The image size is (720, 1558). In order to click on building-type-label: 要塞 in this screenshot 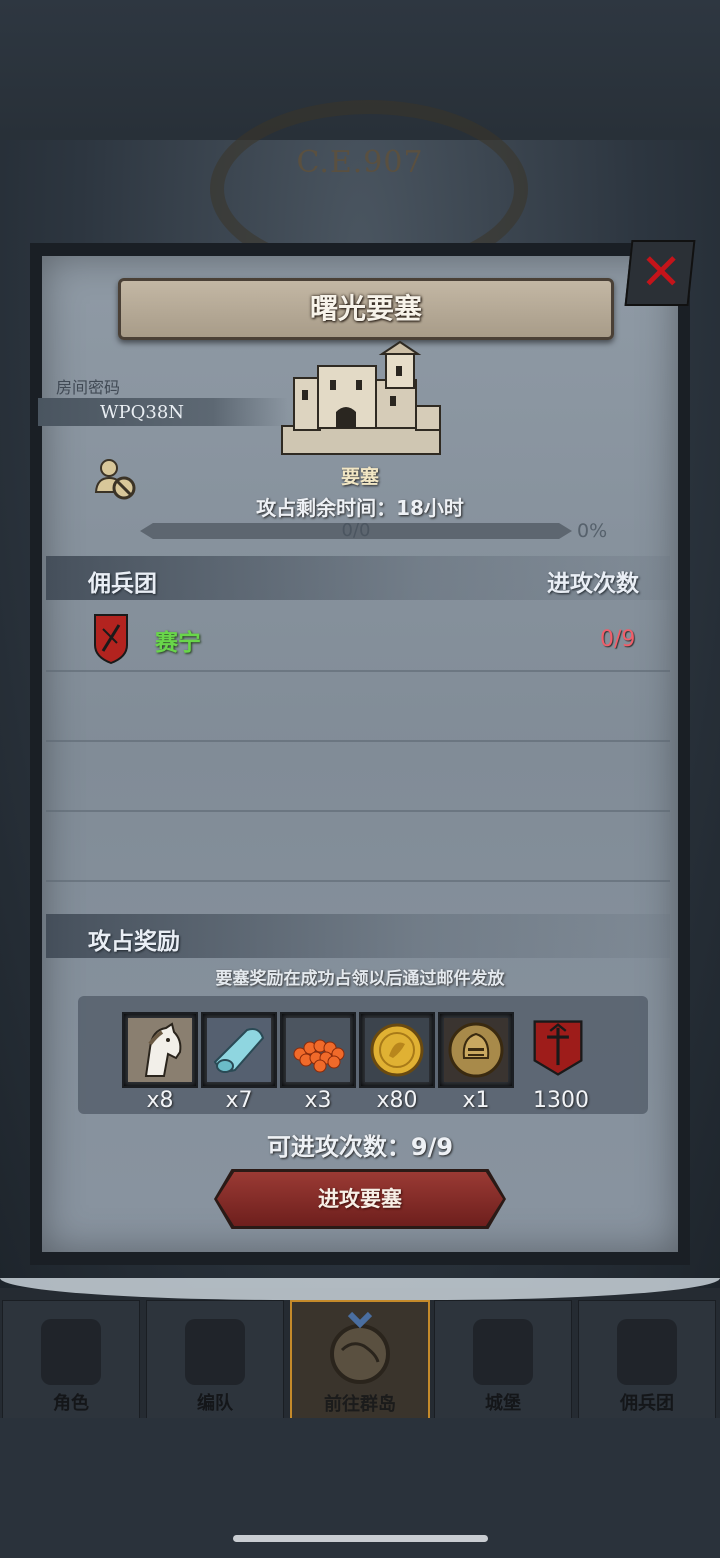, I will do `click(359, 477)`.